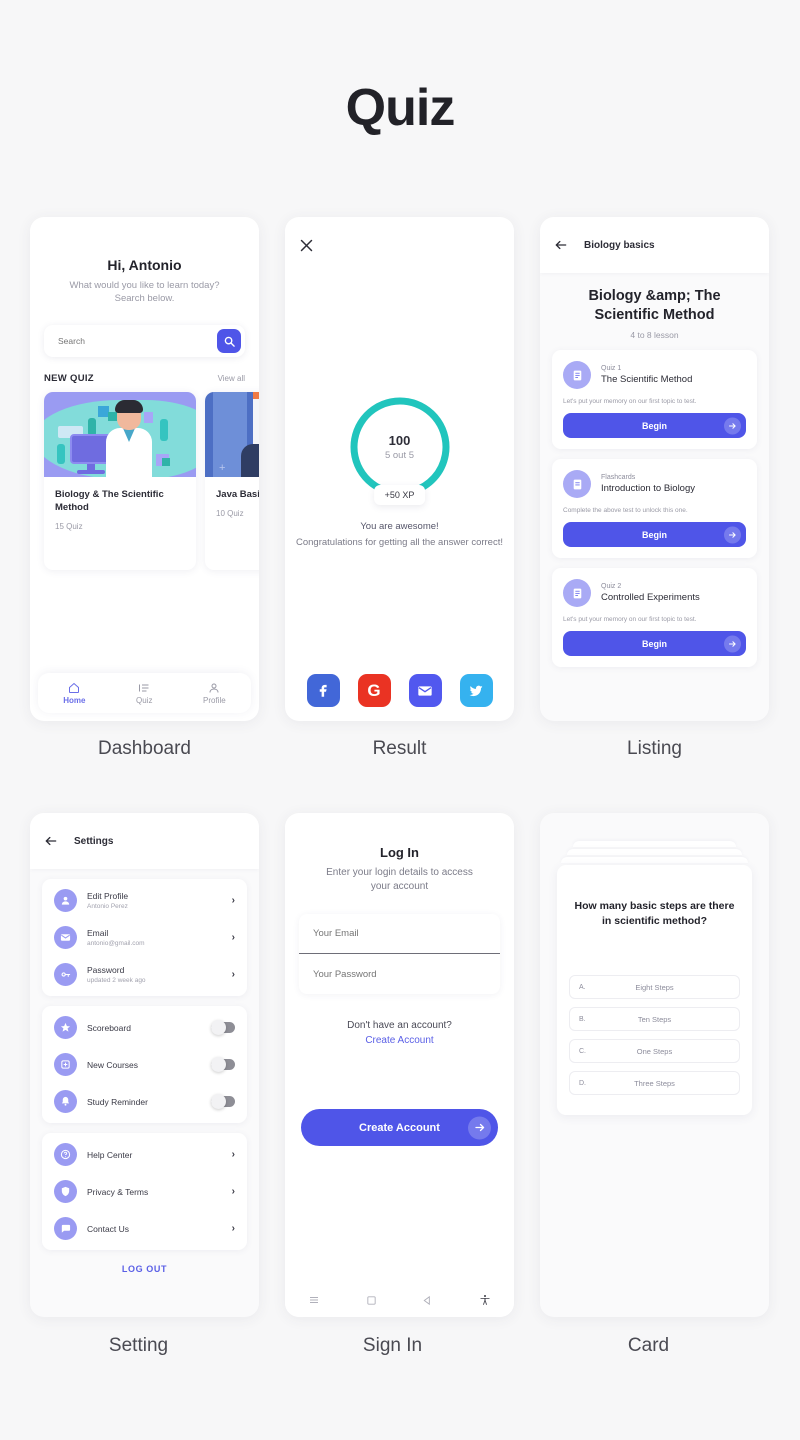  What do you see at coordinates (648, 488) in the screenshot?
I see `lesson-name: Introduction to Biology` at bounding box center [648, 488].